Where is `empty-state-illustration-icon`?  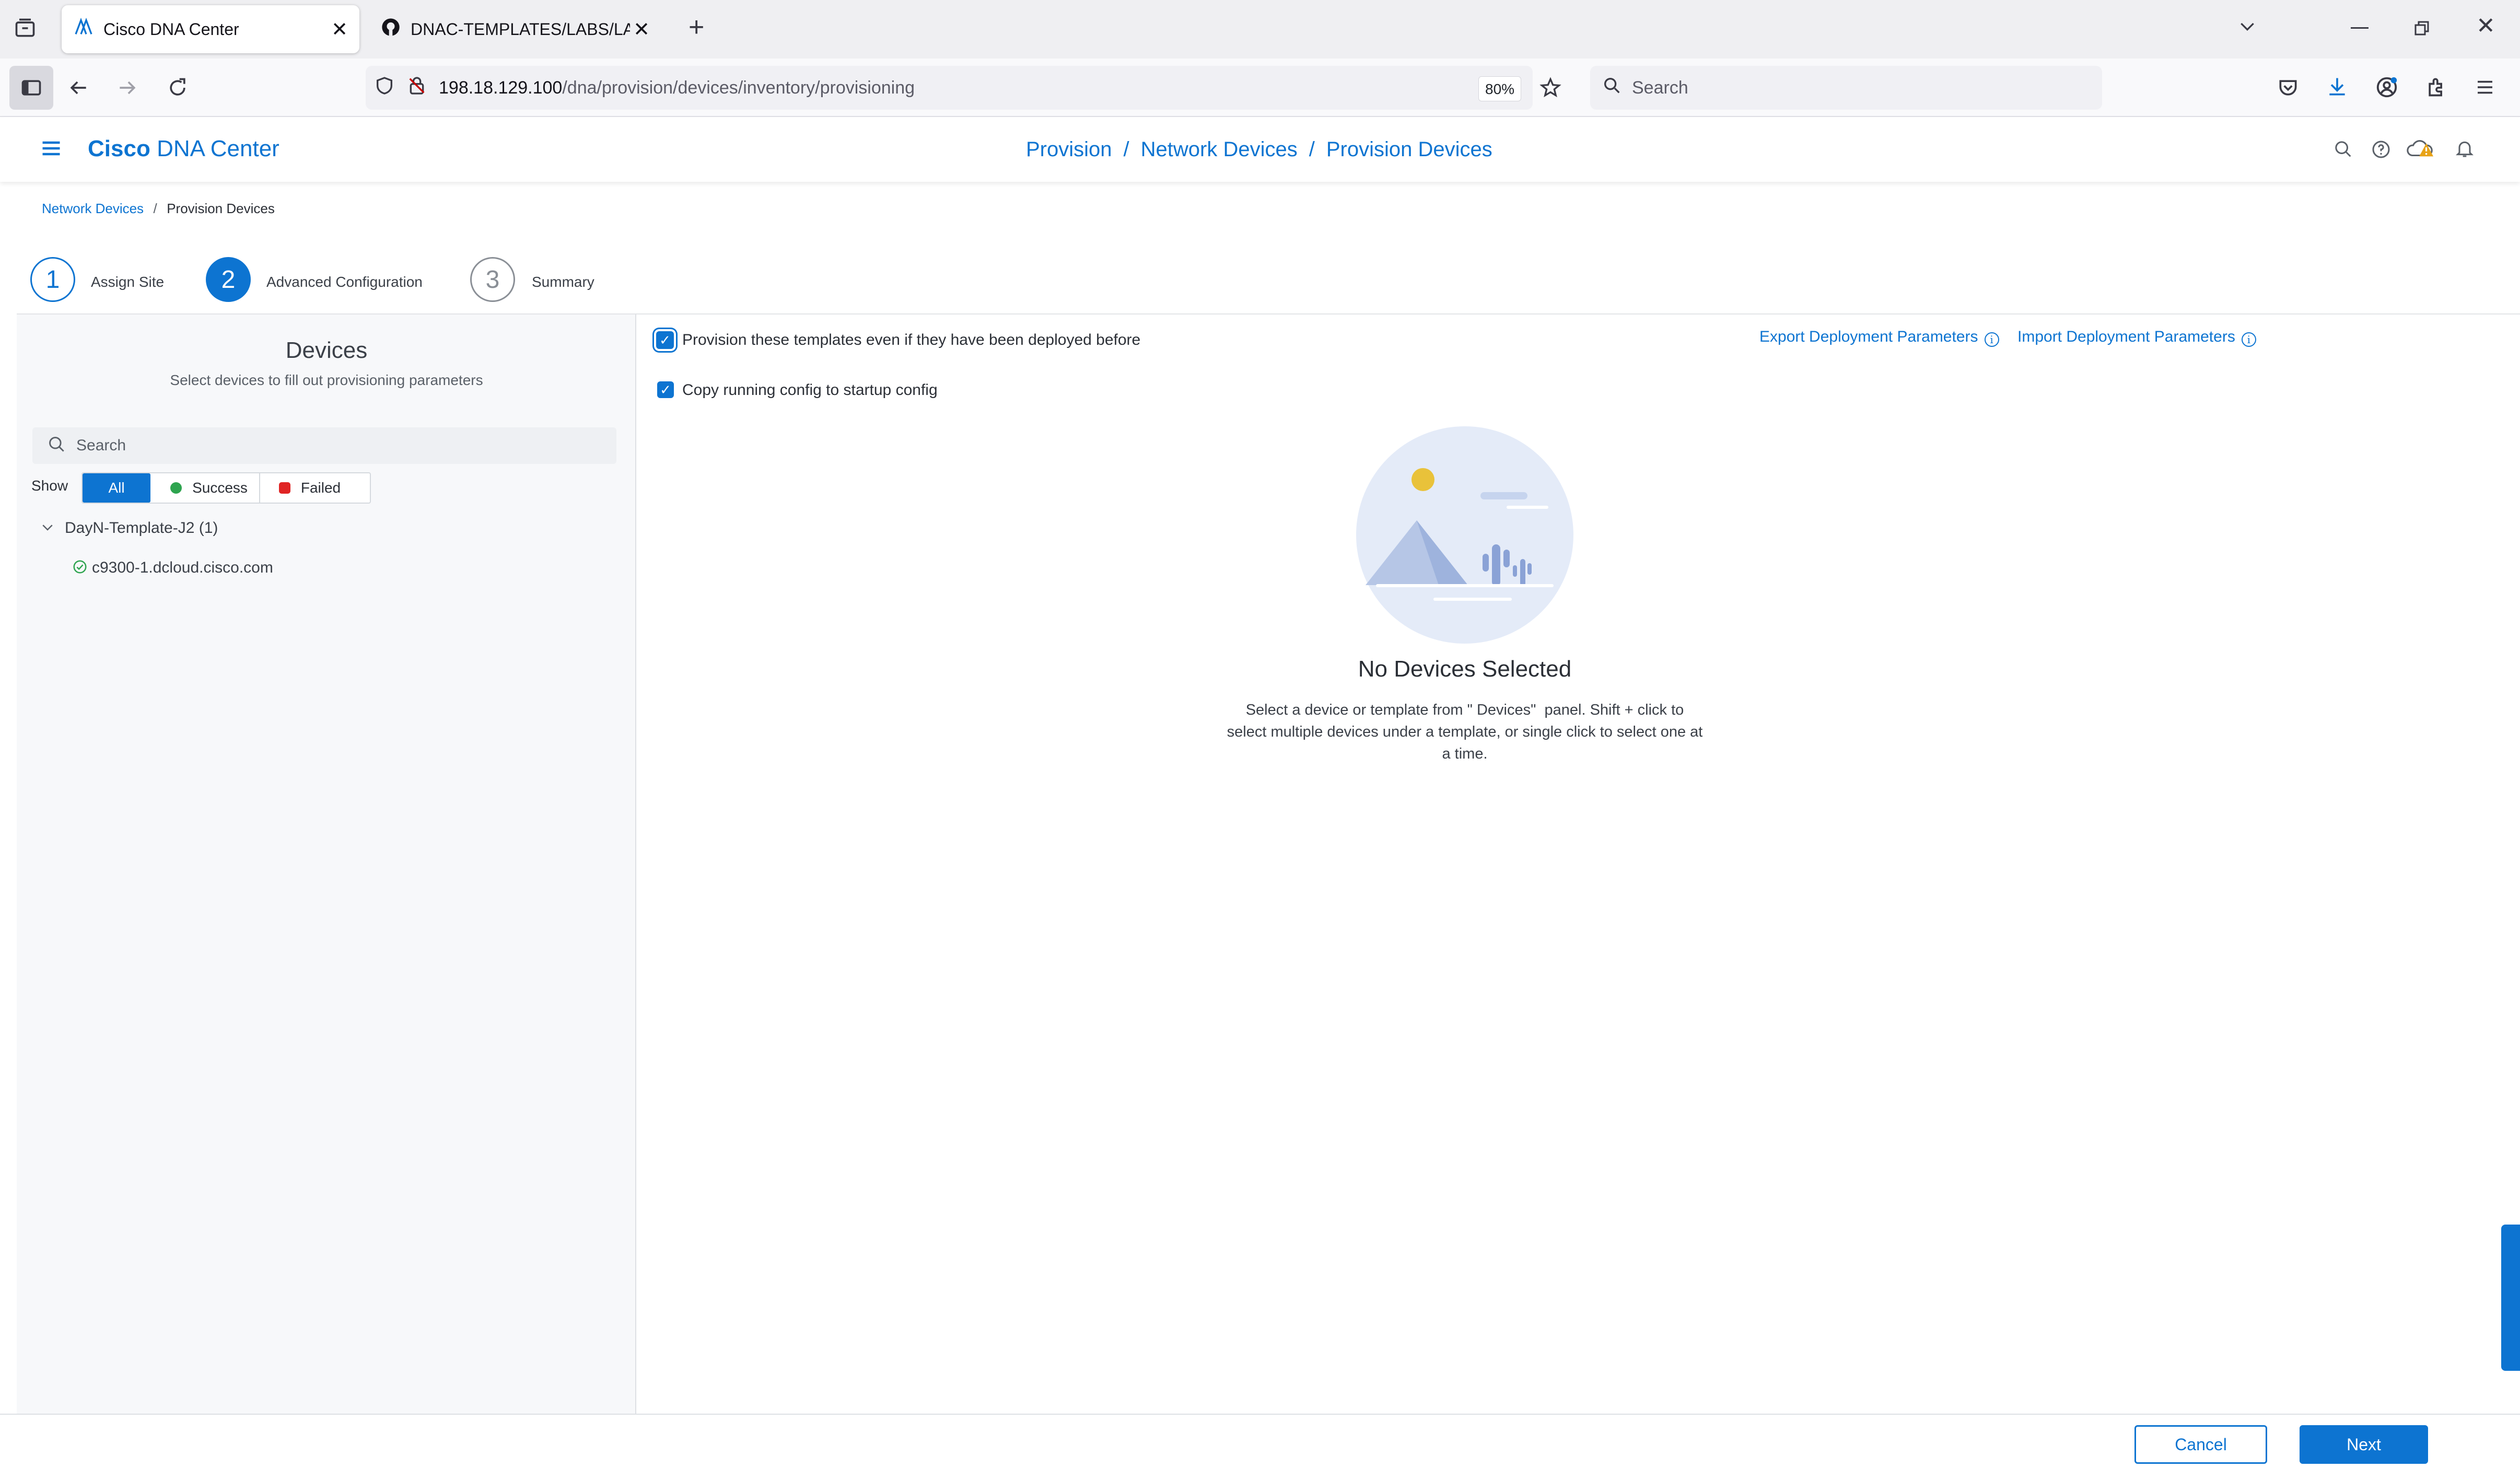
empty-state-illustration-icon is located at coordinates (1464, 535).